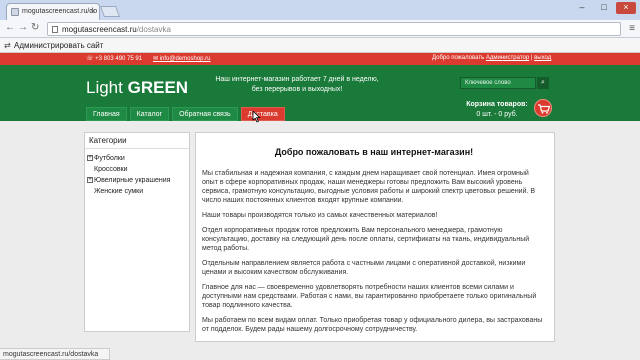  I want to click on forward-icon: →, so click(23, 27).